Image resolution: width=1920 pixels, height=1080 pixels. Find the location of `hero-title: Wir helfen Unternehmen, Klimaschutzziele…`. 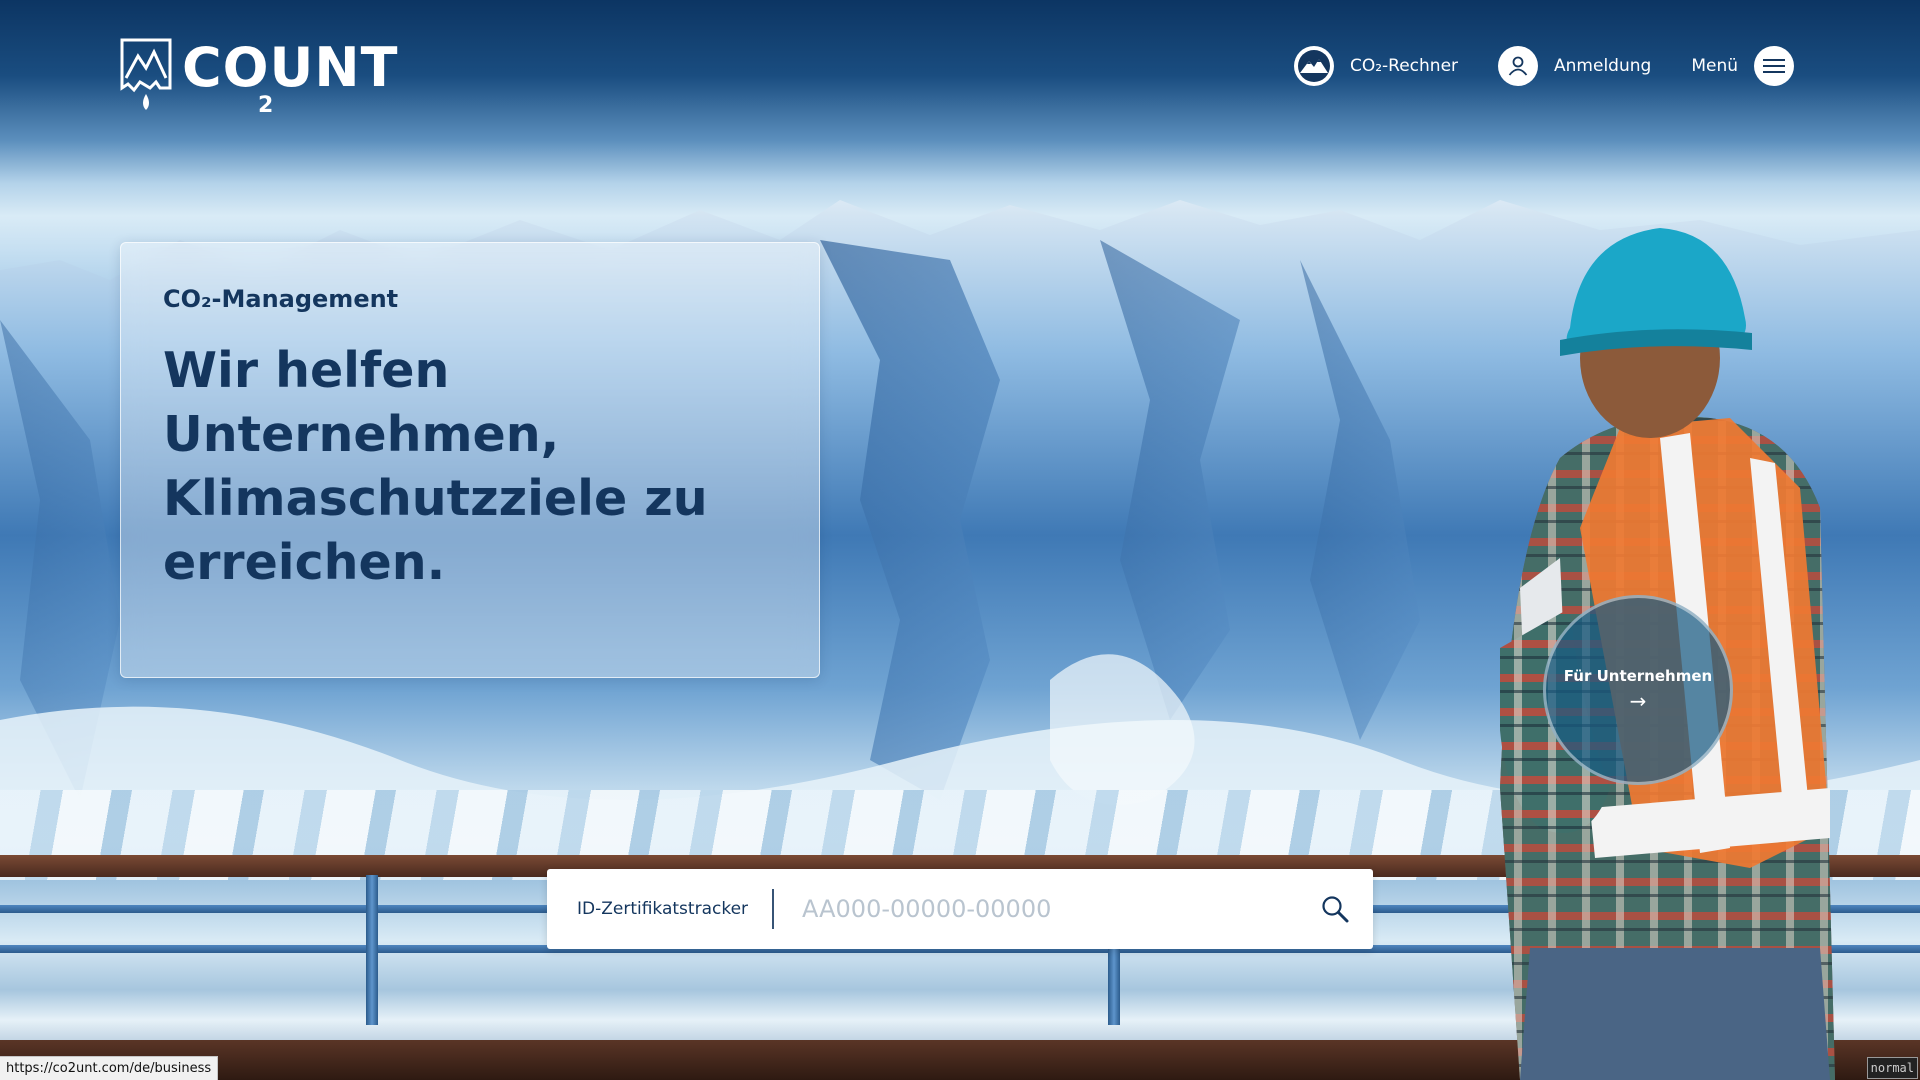

hero-title: Wir helfen Unternehmen, Klimaschutzziele… is located at coordinates (435, 466).